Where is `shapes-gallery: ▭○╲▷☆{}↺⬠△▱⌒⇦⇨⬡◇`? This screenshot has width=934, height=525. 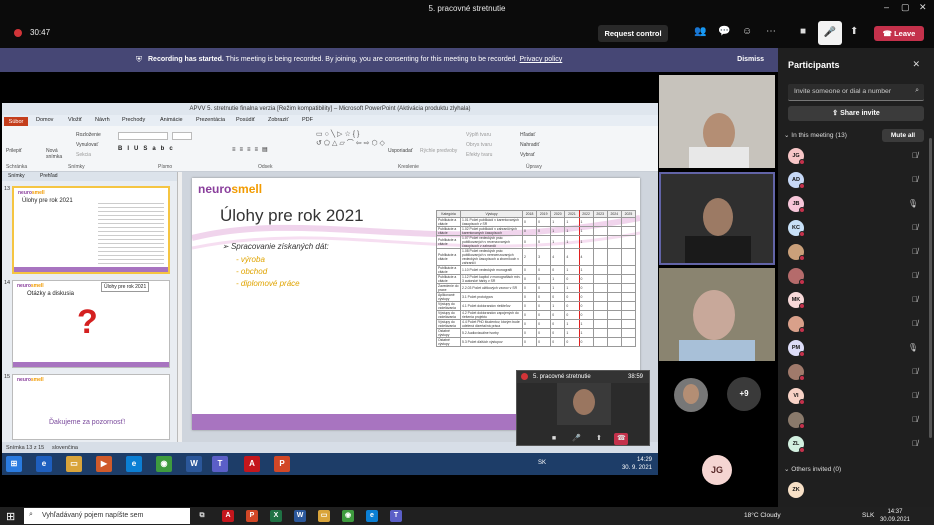 shapes-gallery: ▭○╲▷☆{}↺⬠△▱⌒⇦⇨⬡◇ is located at coordinates (350, 145).